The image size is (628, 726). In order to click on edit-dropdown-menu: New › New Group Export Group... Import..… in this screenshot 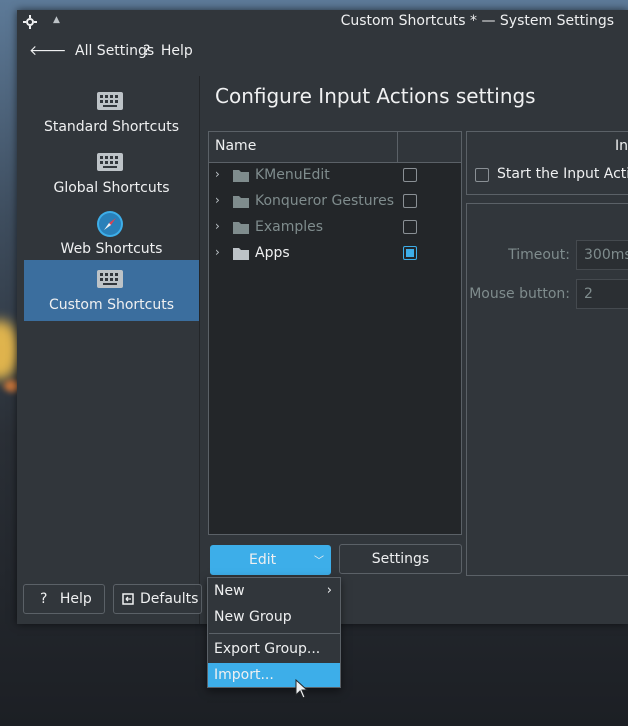, I will do `click(274, 632)`.